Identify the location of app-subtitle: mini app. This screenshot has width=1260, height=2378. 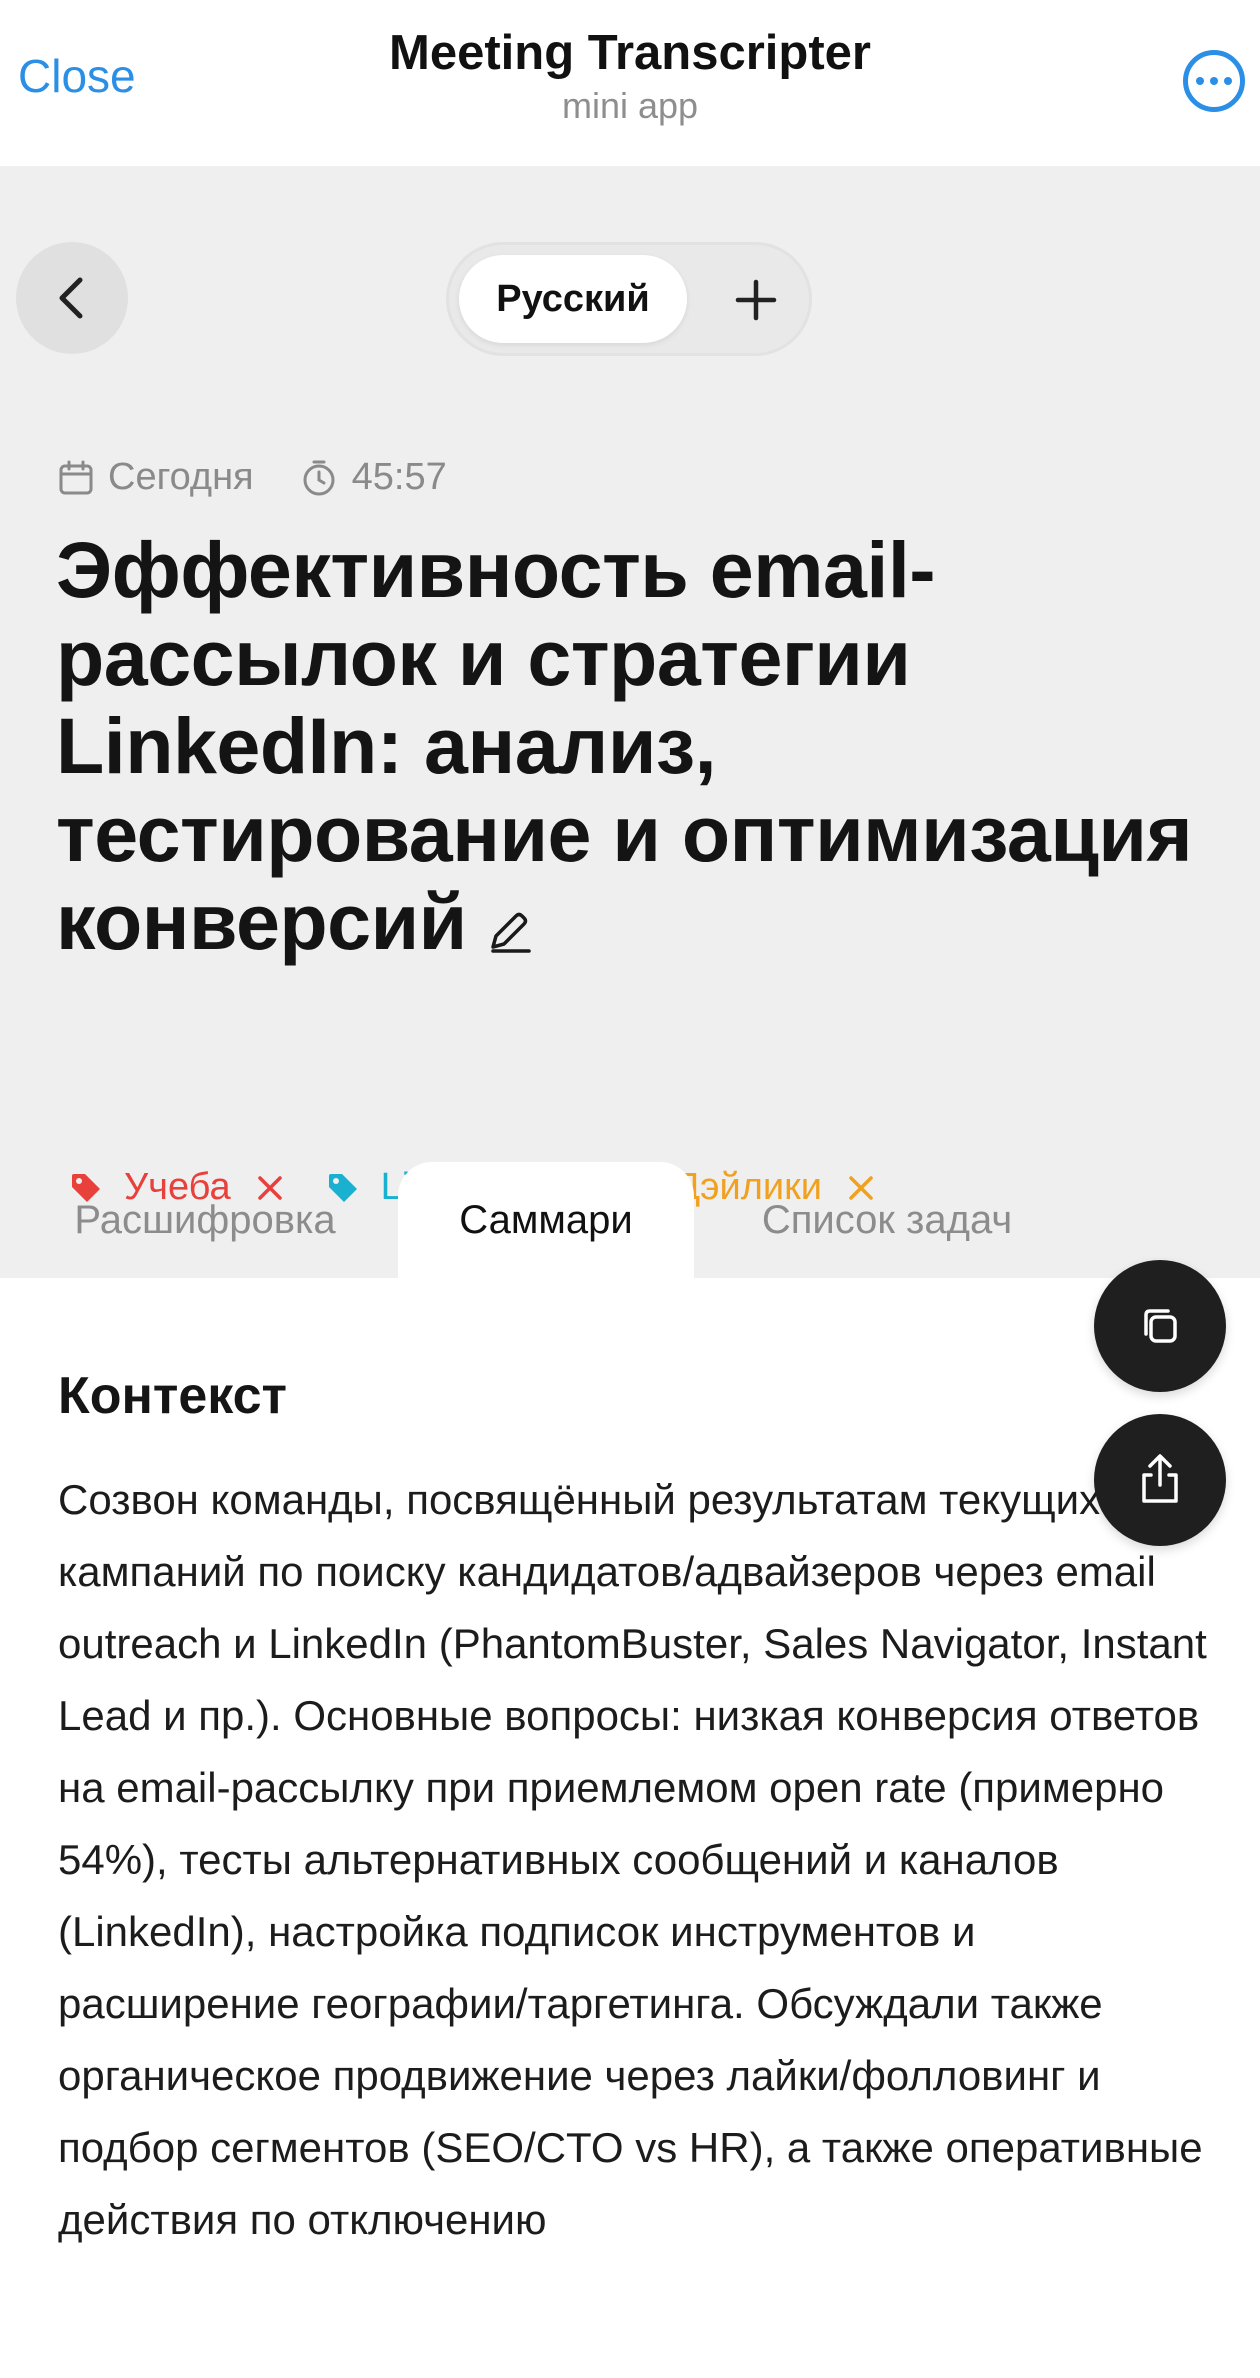
(630, 105).